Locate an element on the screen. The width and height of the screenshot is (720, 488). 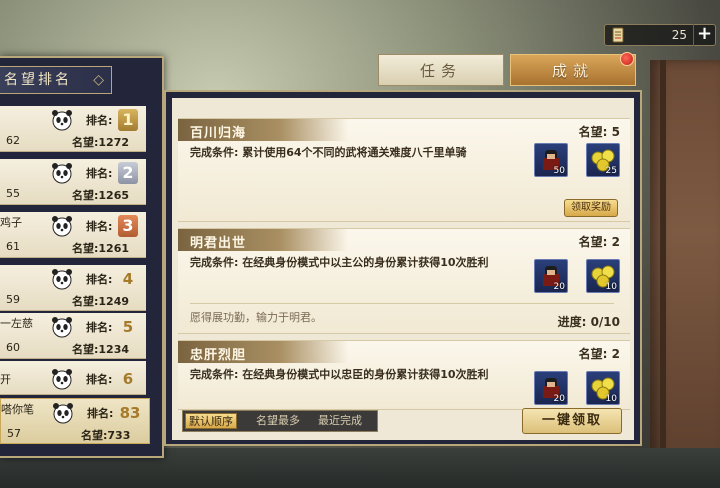
reward-gold-item: 25 is located at coordinates (603, 160).